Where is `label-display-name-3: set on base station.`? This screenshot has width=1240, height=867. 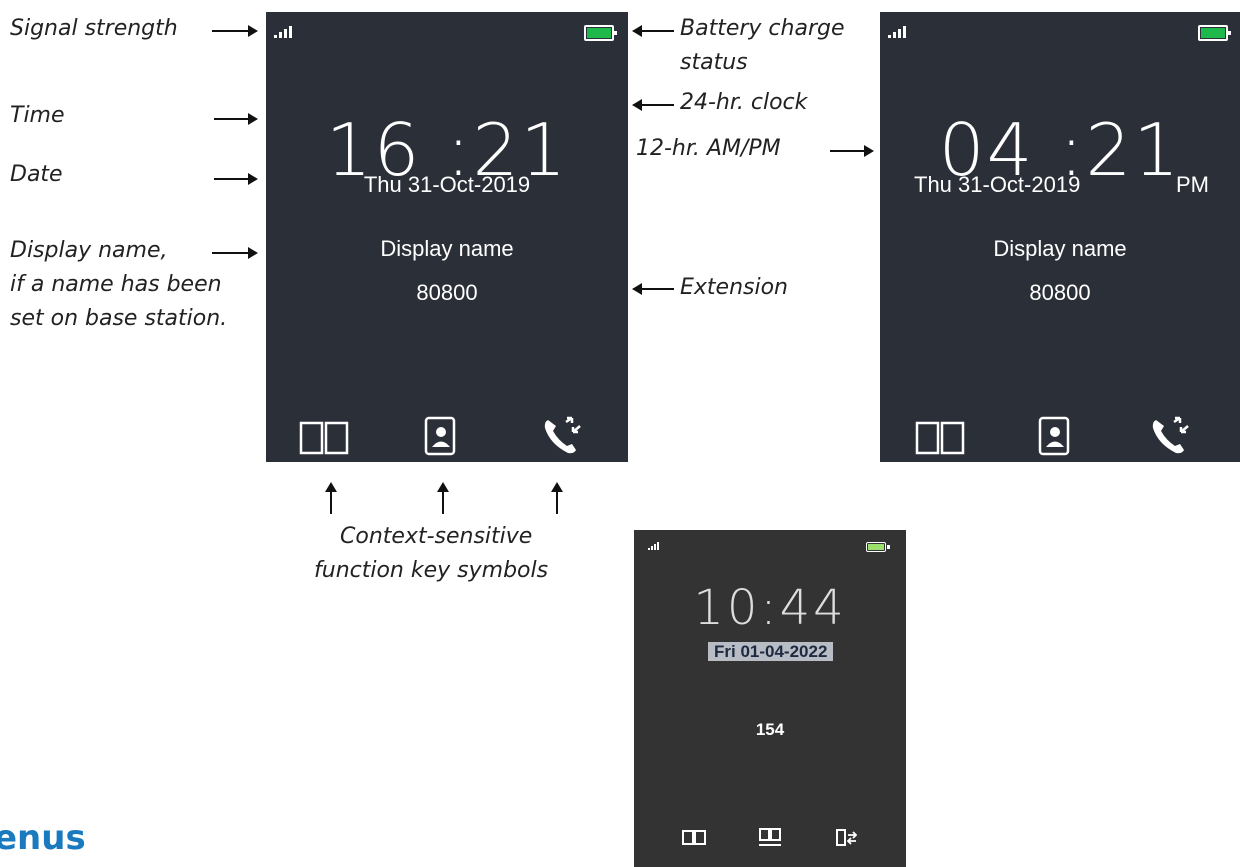
label-display-name-3: set on base station. is located at coordinates (119, 318).